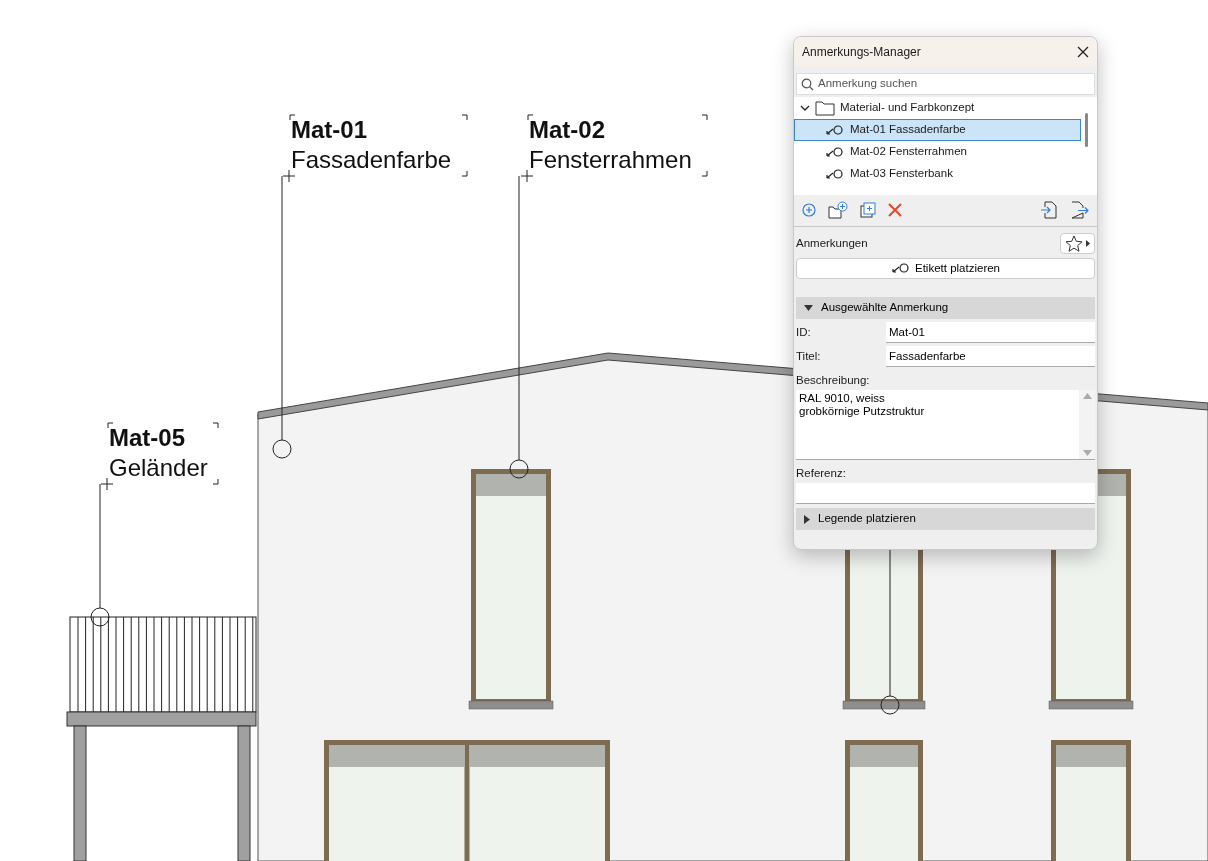 This screenshot has width=1208, height=861. Describe the element at coordinates (937, 152) in the screenshot. I see `annotation-item: Mat-02 Fensterrahmen` at that location.